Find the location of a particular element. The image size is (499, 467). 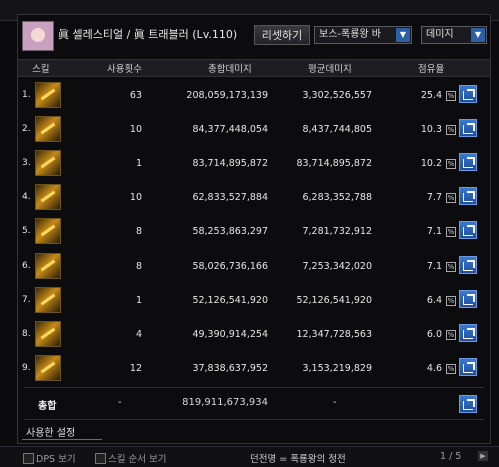

settings-tab-underline is located at coordinates (62, 439).